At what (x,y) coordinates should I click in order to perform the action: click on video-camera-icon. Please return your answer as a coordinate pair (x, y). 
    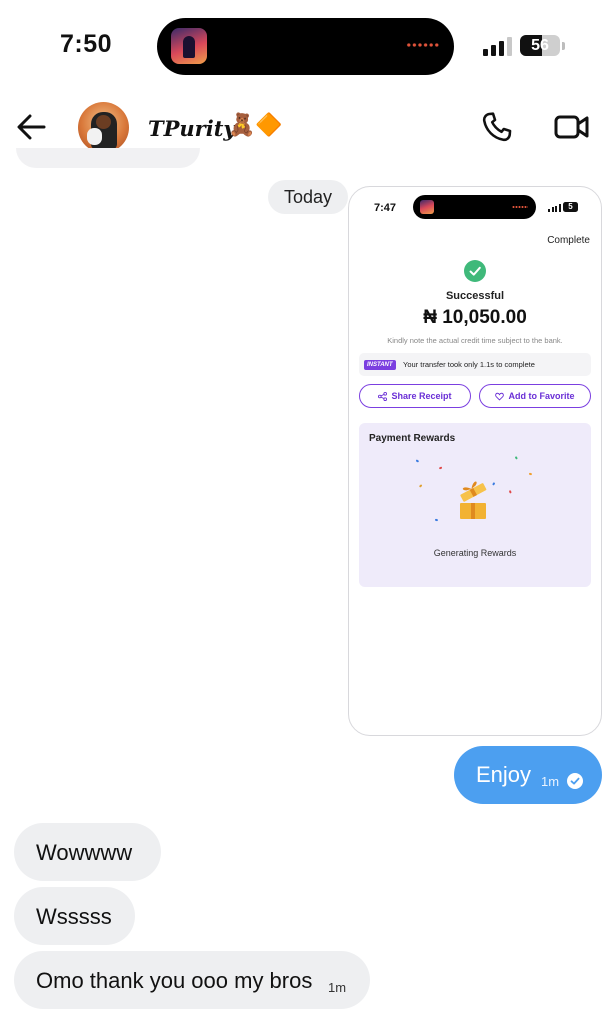
    Looking at the image, I should click on (571, 127).